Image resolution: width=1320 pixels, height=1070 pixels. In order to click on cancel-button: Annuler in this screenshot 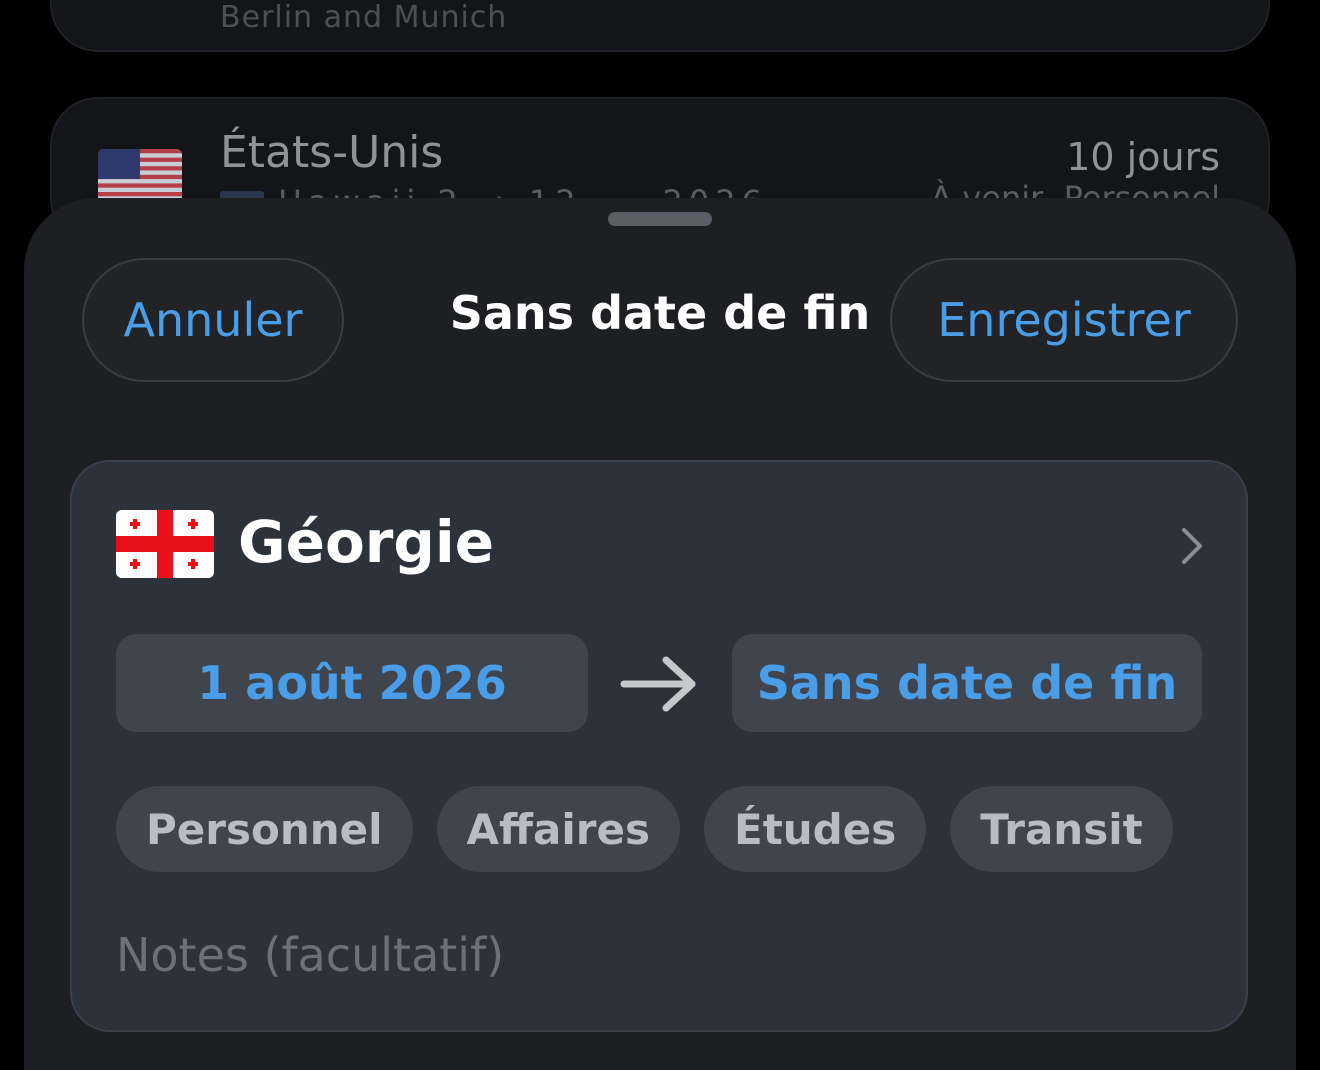, I will do `click(213, 320)`.